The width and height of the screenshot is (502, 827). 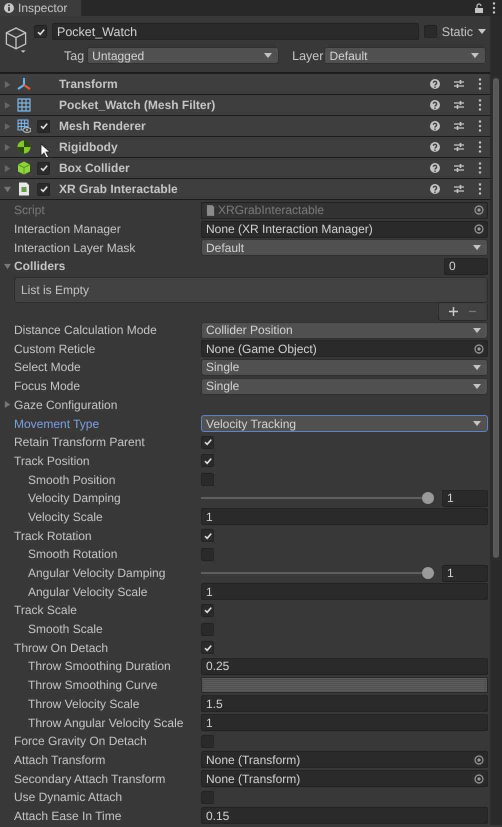 I want to click on property-label: Smooth Rotation, so click(x=73, y=554).